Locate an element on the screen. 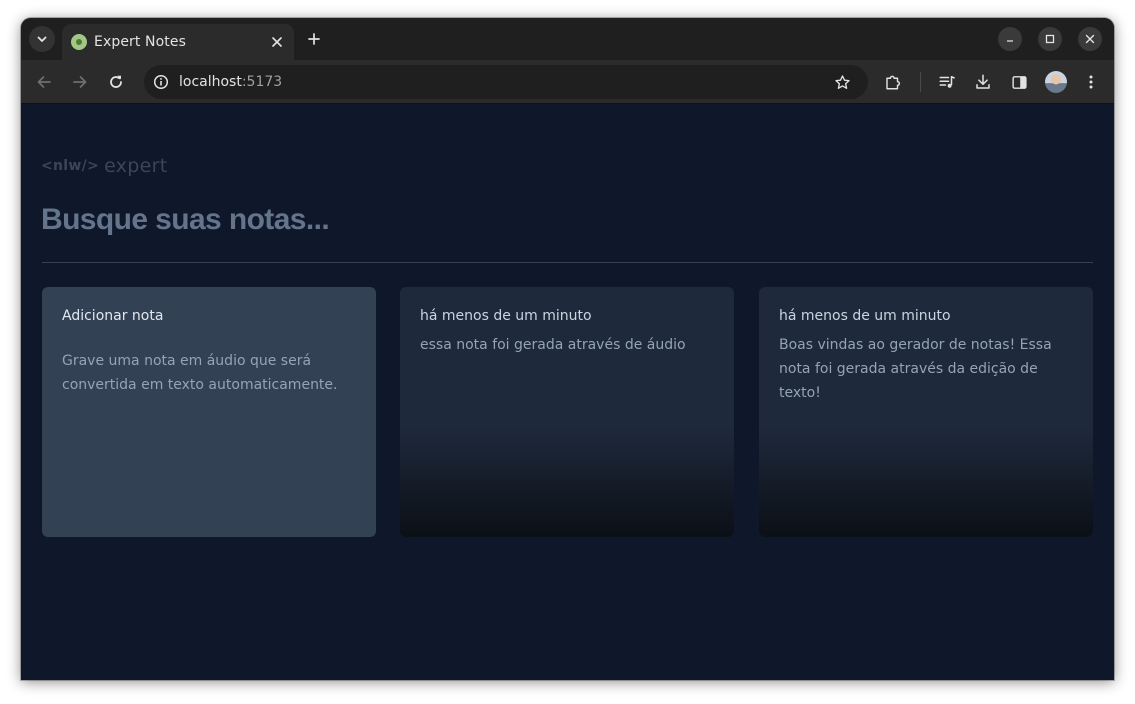 The height and width of the screenshot is (704, 1135). search-input is located at coordinates (391, 220).